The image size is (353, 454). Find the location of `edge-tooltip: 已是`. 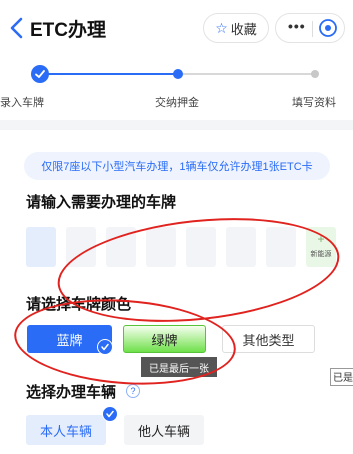

edge-tooltip: 已是 is located at coordinates (341, 377).